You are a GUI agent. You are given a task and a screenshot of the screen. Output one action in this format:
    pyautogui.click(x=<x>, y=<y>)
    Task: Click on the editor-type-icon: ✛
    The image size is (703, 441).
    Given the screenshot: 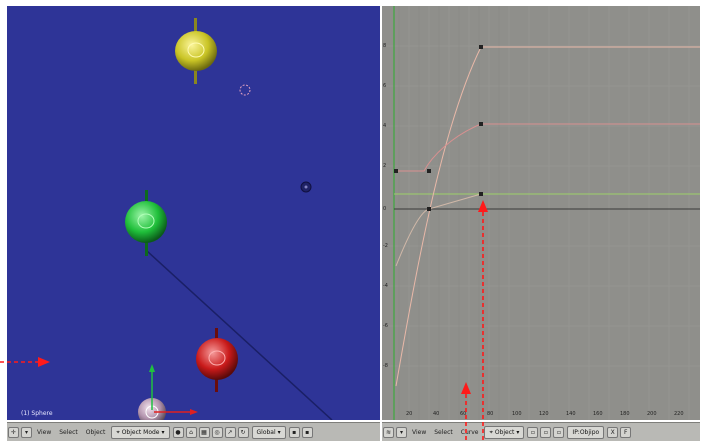 What is the action you would take?
    pyautogui.click(x=13, y=432)
    